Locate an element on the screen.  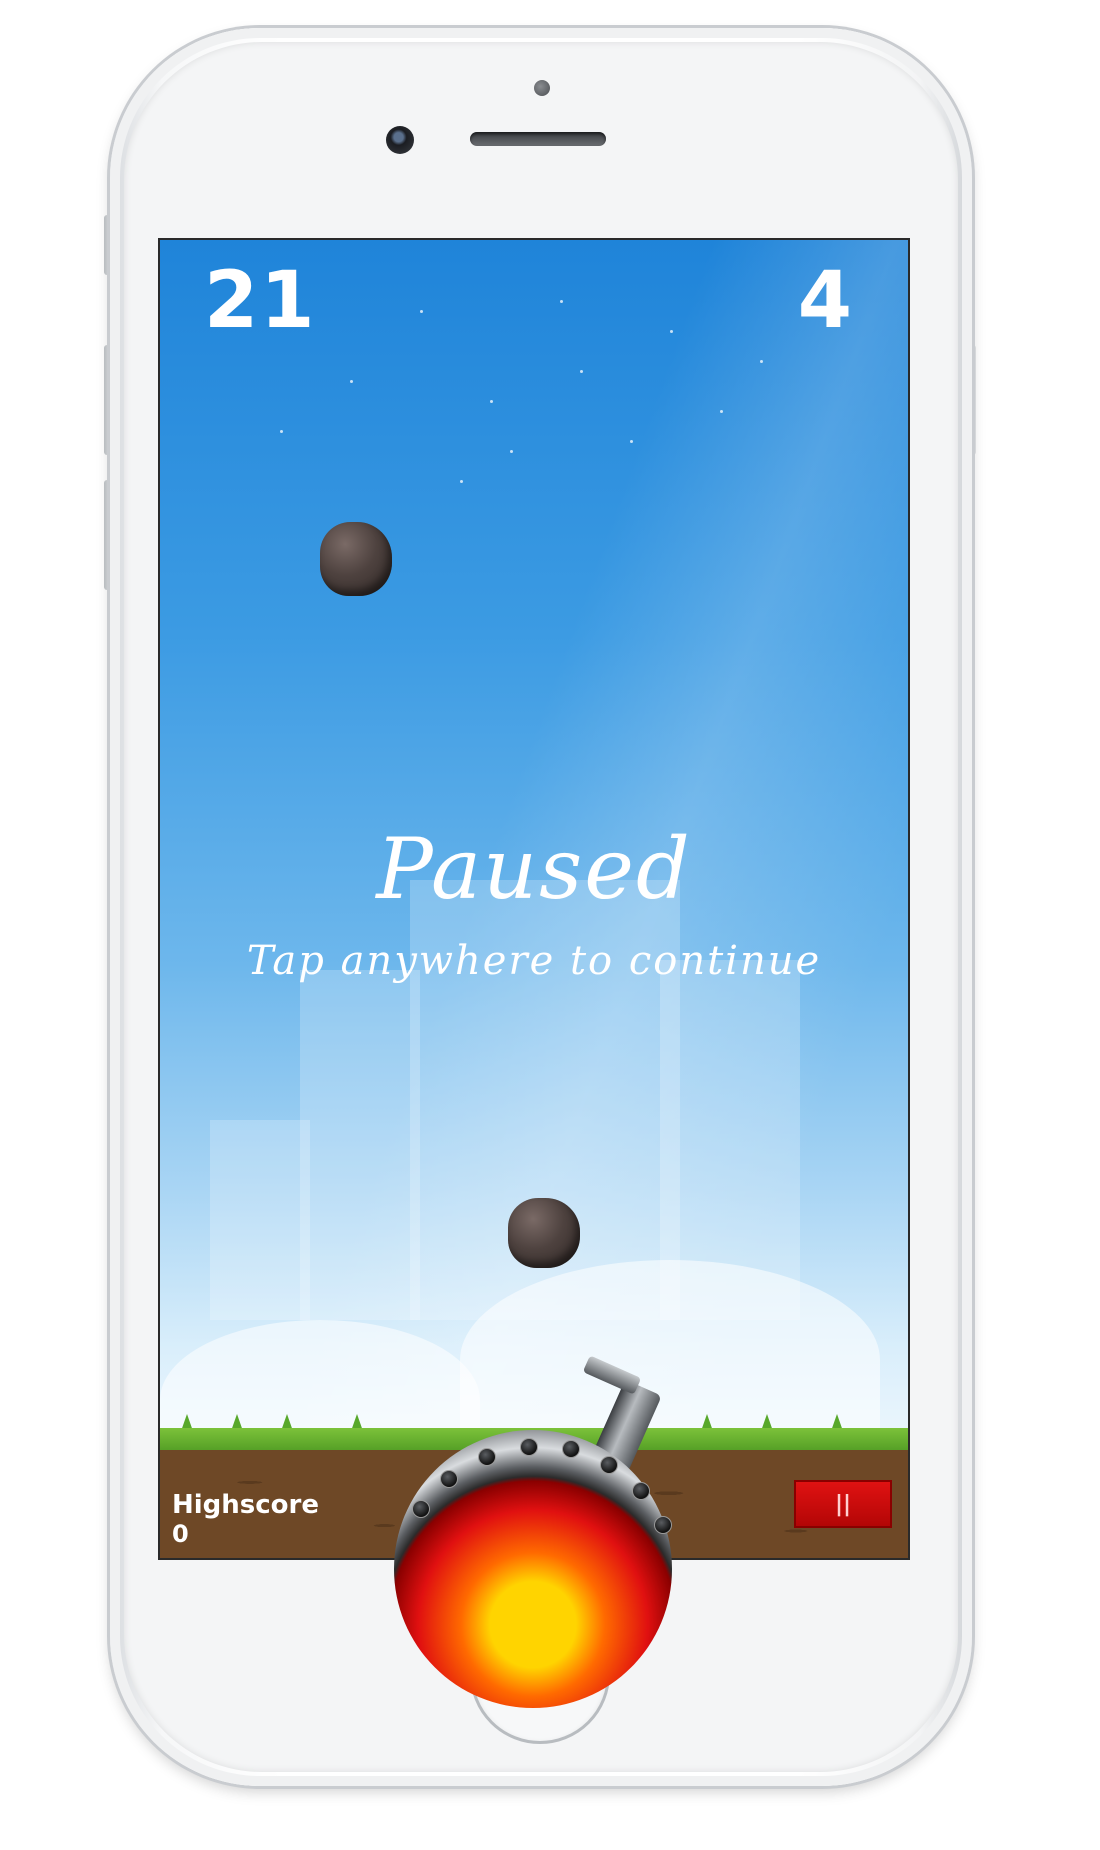
continue-hint: Tap anywhere to continue is located at coordinates (534, 961).